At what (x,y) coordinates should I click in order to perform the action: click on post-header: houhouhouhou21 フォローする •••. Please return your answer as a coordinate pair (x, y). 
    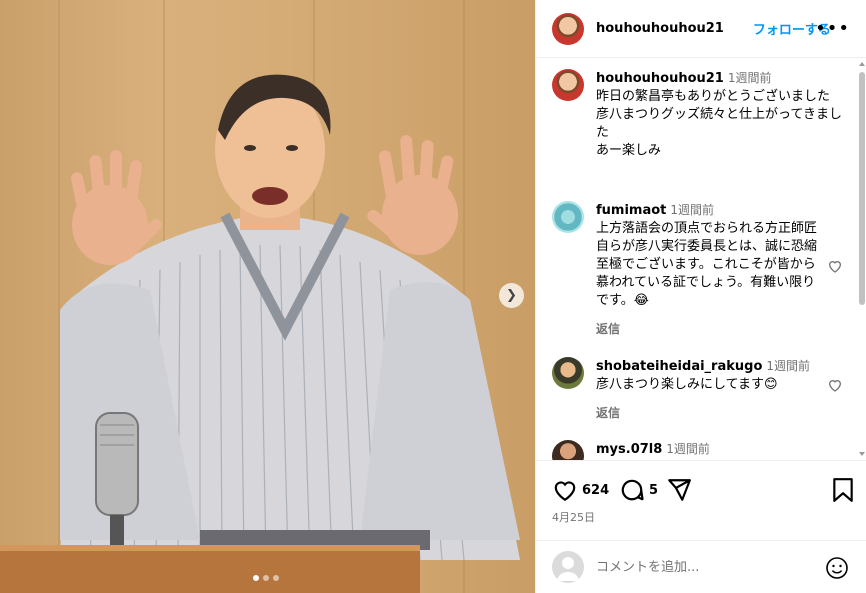
    Looking at the image, I should click on (701, 29).